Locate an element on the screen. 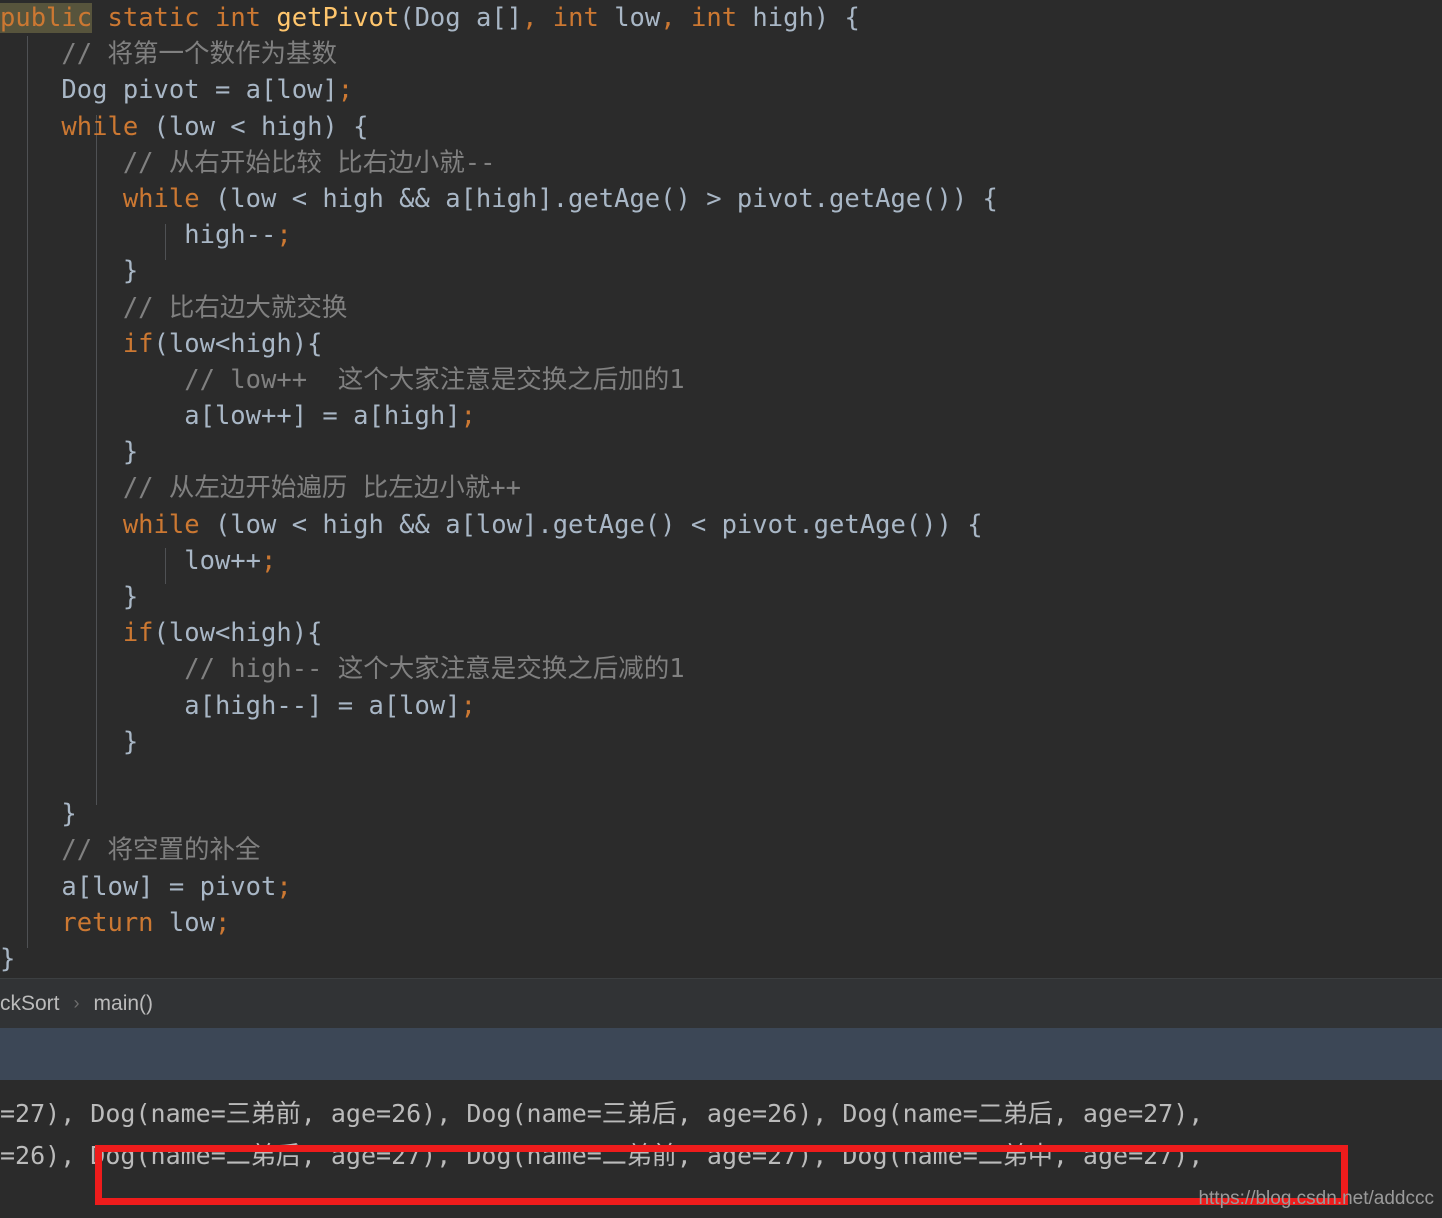  code-token: // high-- 这个大家注意是交换之后减的1 is located at coordinates (434, 669).